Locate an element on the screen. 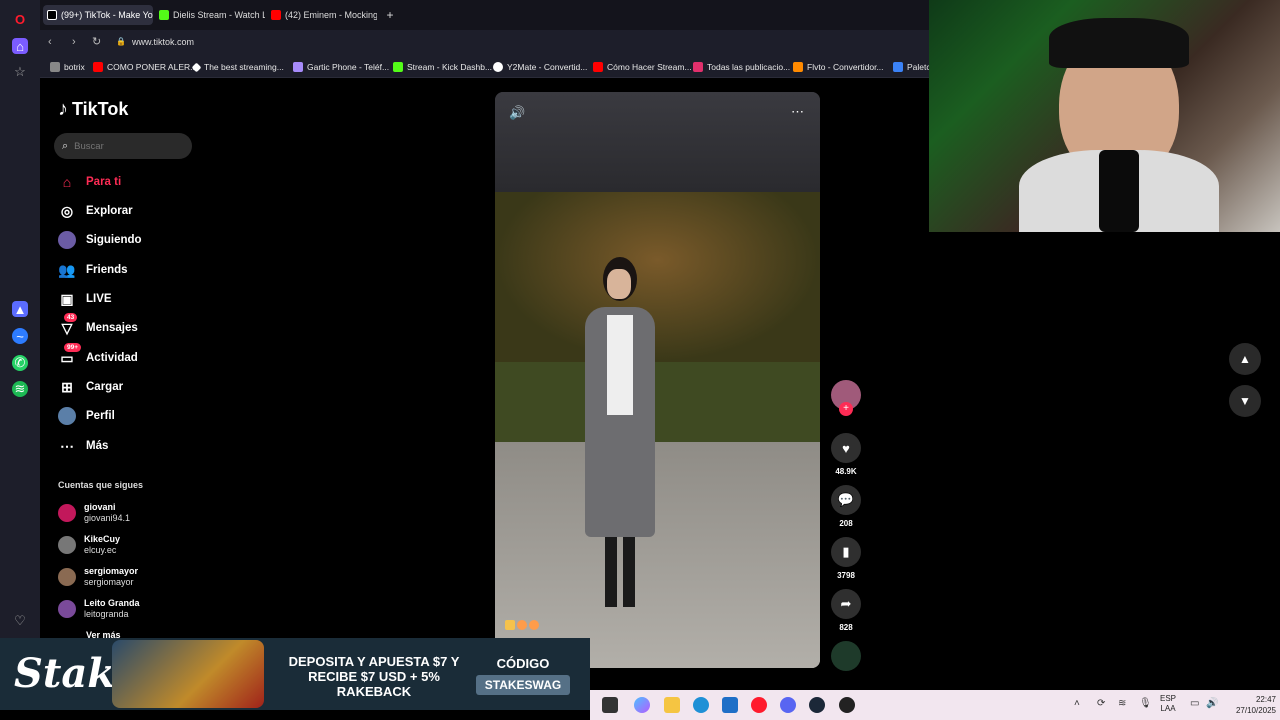 The height and width of the screenshot is (720, 1280). nav-actividad: ▭ 99+ Actividad is located at coordinates (98, 355).